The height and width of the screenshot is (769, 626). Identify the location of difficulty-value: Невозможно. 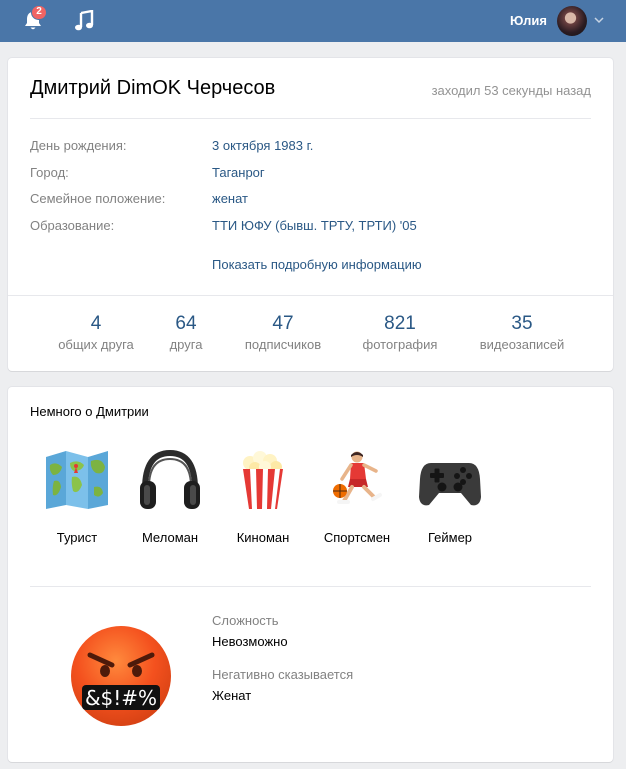
(250, 641).